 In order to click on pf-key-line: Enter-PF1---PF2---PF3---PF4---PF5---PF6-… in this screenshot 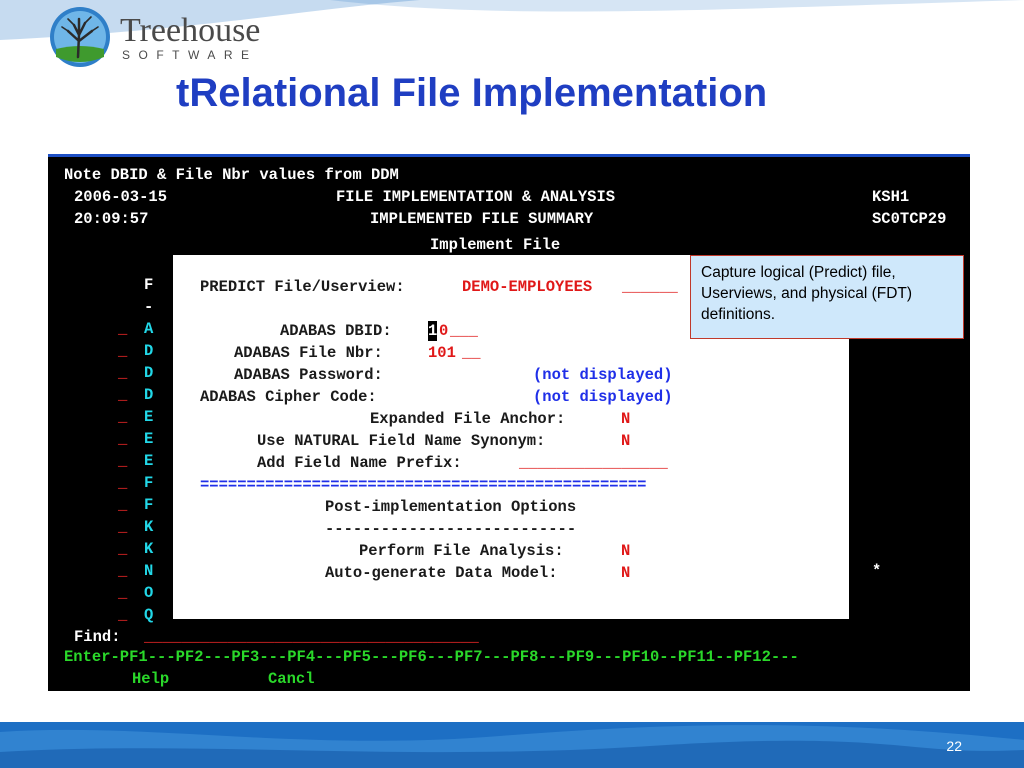, I will do `click(431, 657)`.